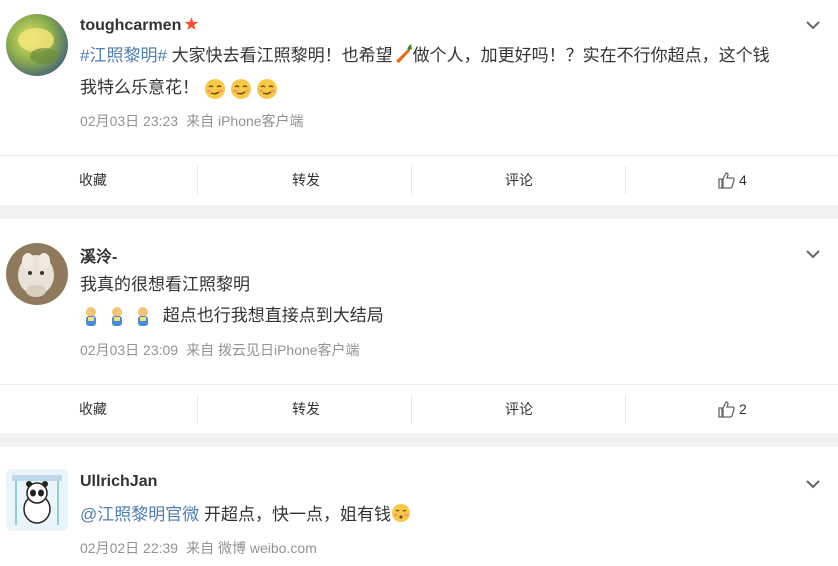  I want to click on username: toughcarmen ★, so click(139, 24).